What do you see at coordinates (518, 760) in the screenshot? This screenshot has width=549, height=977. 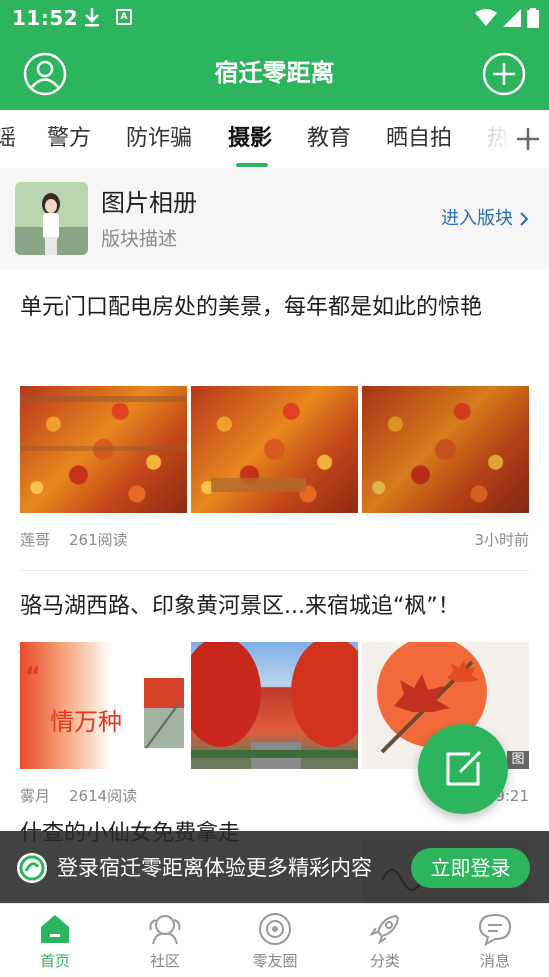 I see `image-count-badge: 图` at bounding box center [518, 760].